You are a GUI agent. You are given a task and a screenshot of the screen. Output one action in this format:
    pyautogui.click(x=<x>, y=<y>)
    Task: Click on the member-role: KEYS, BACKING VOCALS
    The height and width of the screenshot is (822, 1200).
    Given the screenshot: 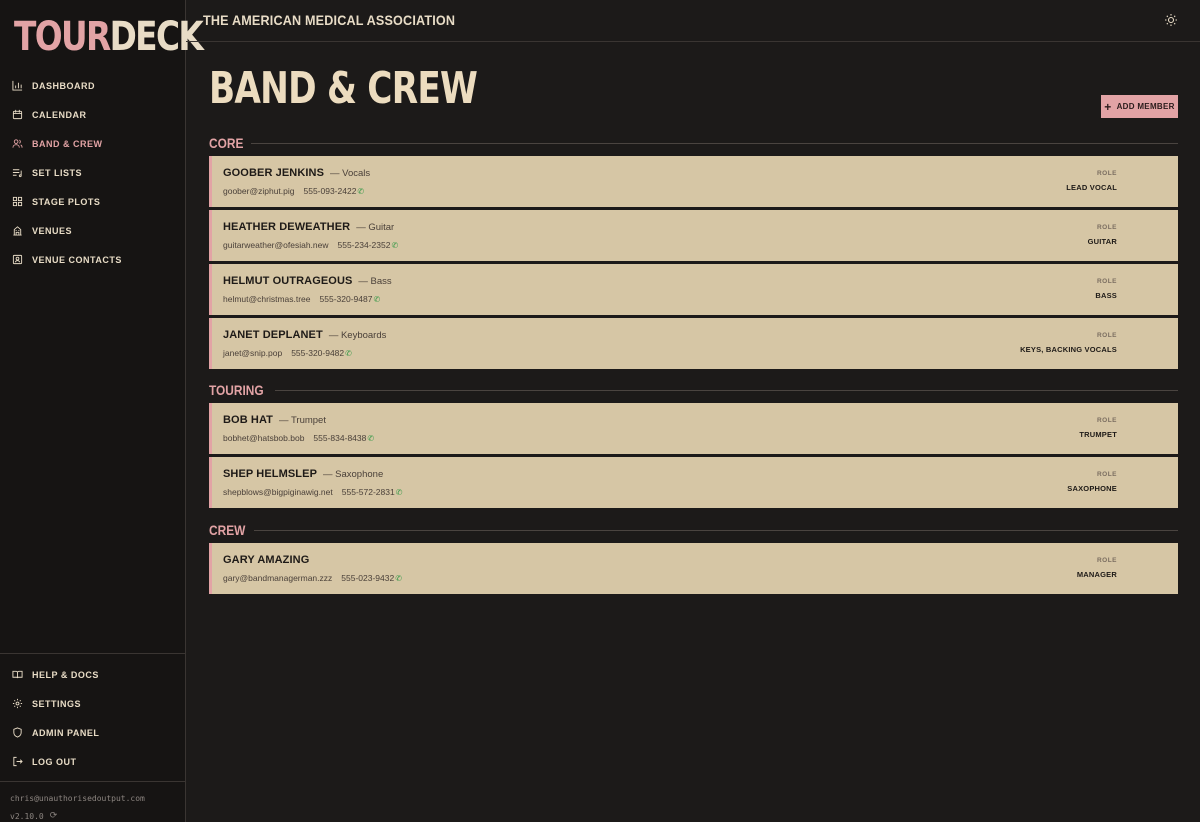 What is the action you would take?
    pyautogui.click(x=1068, y=349)
    